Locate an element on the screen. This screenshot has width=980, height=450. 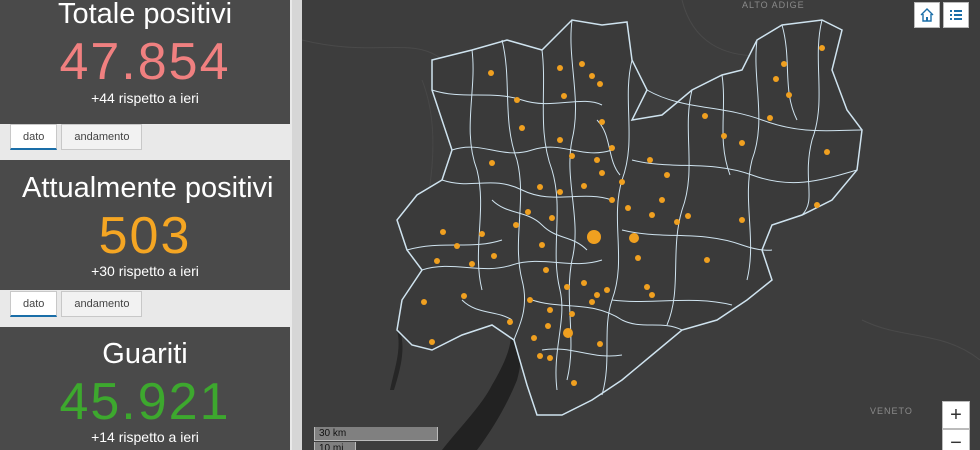
card-value: 47.854 is located at coordinates (145, 62).